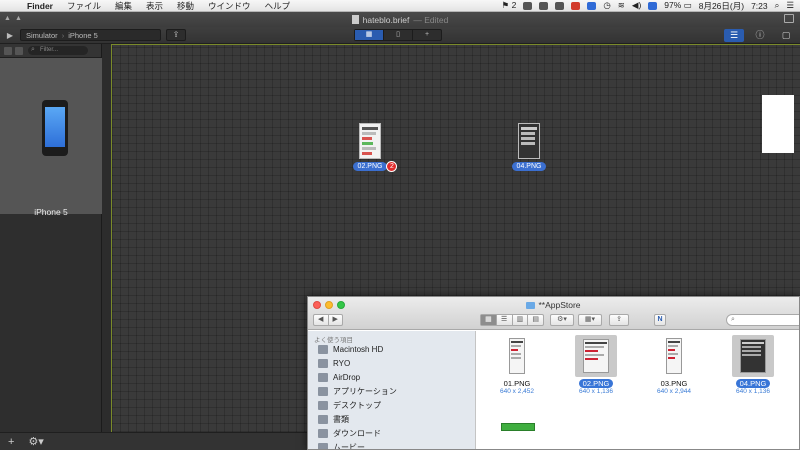 This screenshot has width=800, height=450. Describe the element at coordinates (518, 427) in the screenshot. I see `file-item-thumbnail` at that location.